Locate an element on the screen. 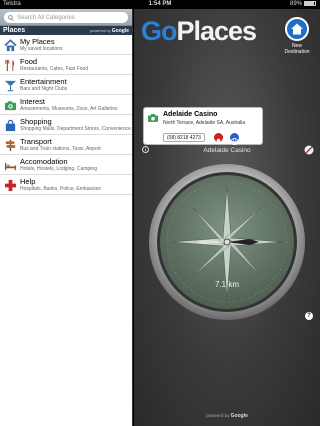  shopping-bag-icon is located at coordinates (10, 125).